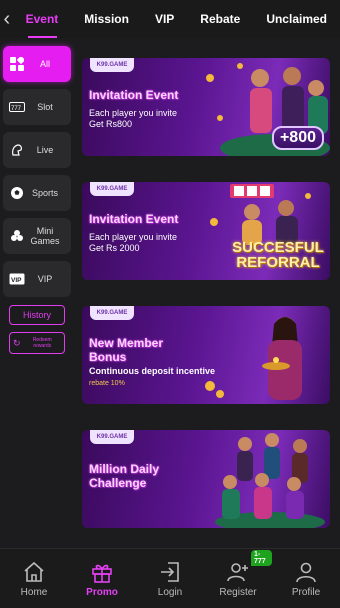  What do you see at coordinates (106, 19) in the screenshot?
I see `tab-mission: Mission` at bounding box center [106, 19].